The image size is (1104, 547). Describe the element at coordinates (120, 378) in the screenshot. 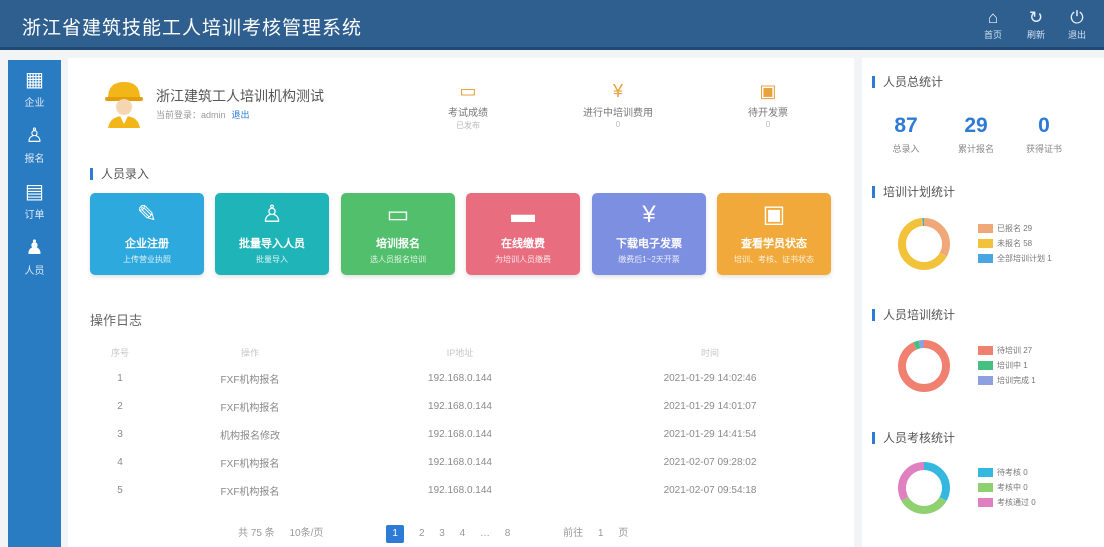

I see `cell-no: 1` at that location.